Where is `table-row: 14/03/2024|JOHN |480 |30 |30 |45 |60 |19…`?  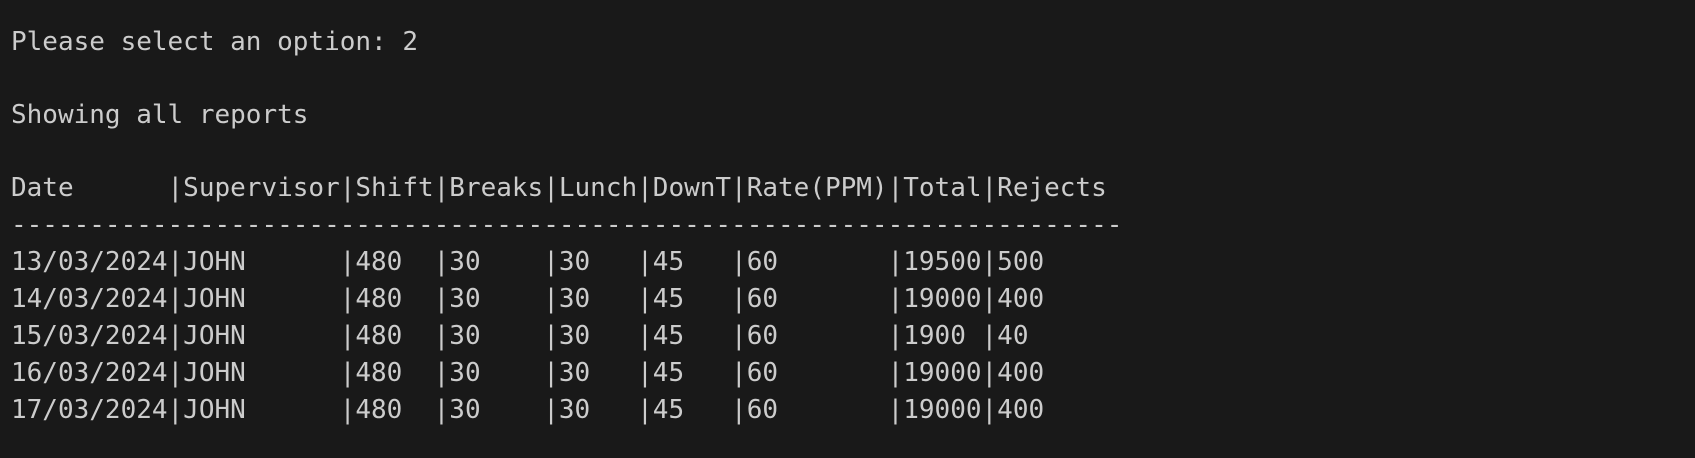 table-row: 14/03/2024|JOHN |480 |30 |30 |45 |60 |19… is located at coordinates (528, 299).